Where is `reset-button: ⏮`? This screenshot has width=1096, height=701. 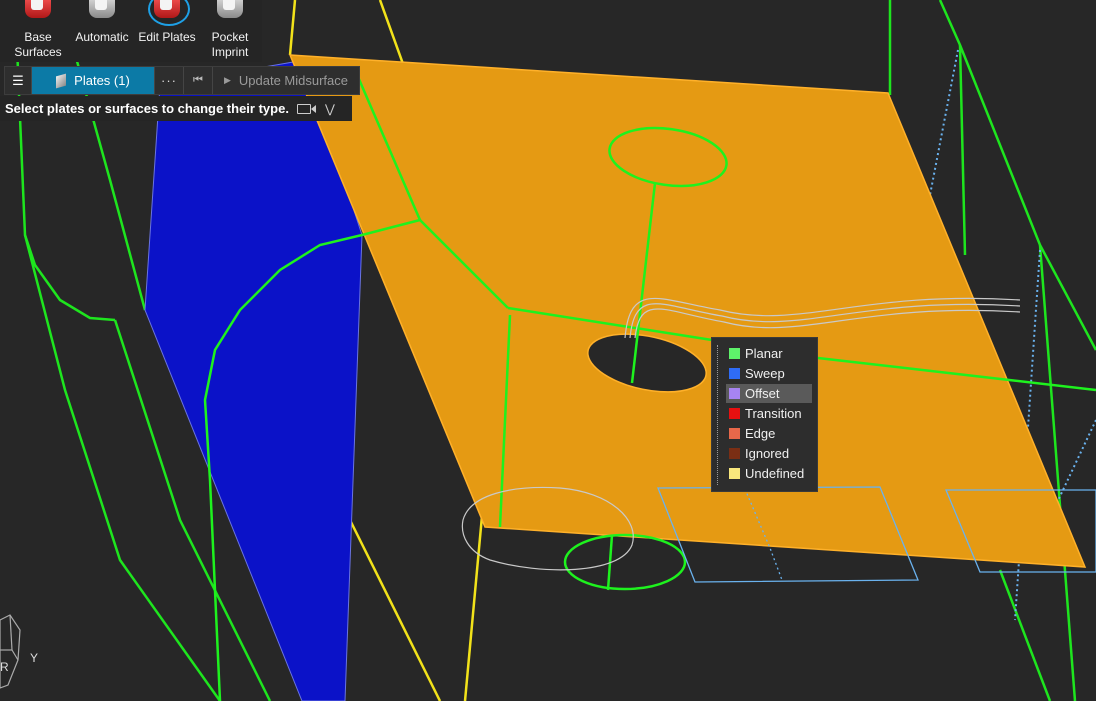
reset-button: ⏮ is located at coordinates (198, 80).